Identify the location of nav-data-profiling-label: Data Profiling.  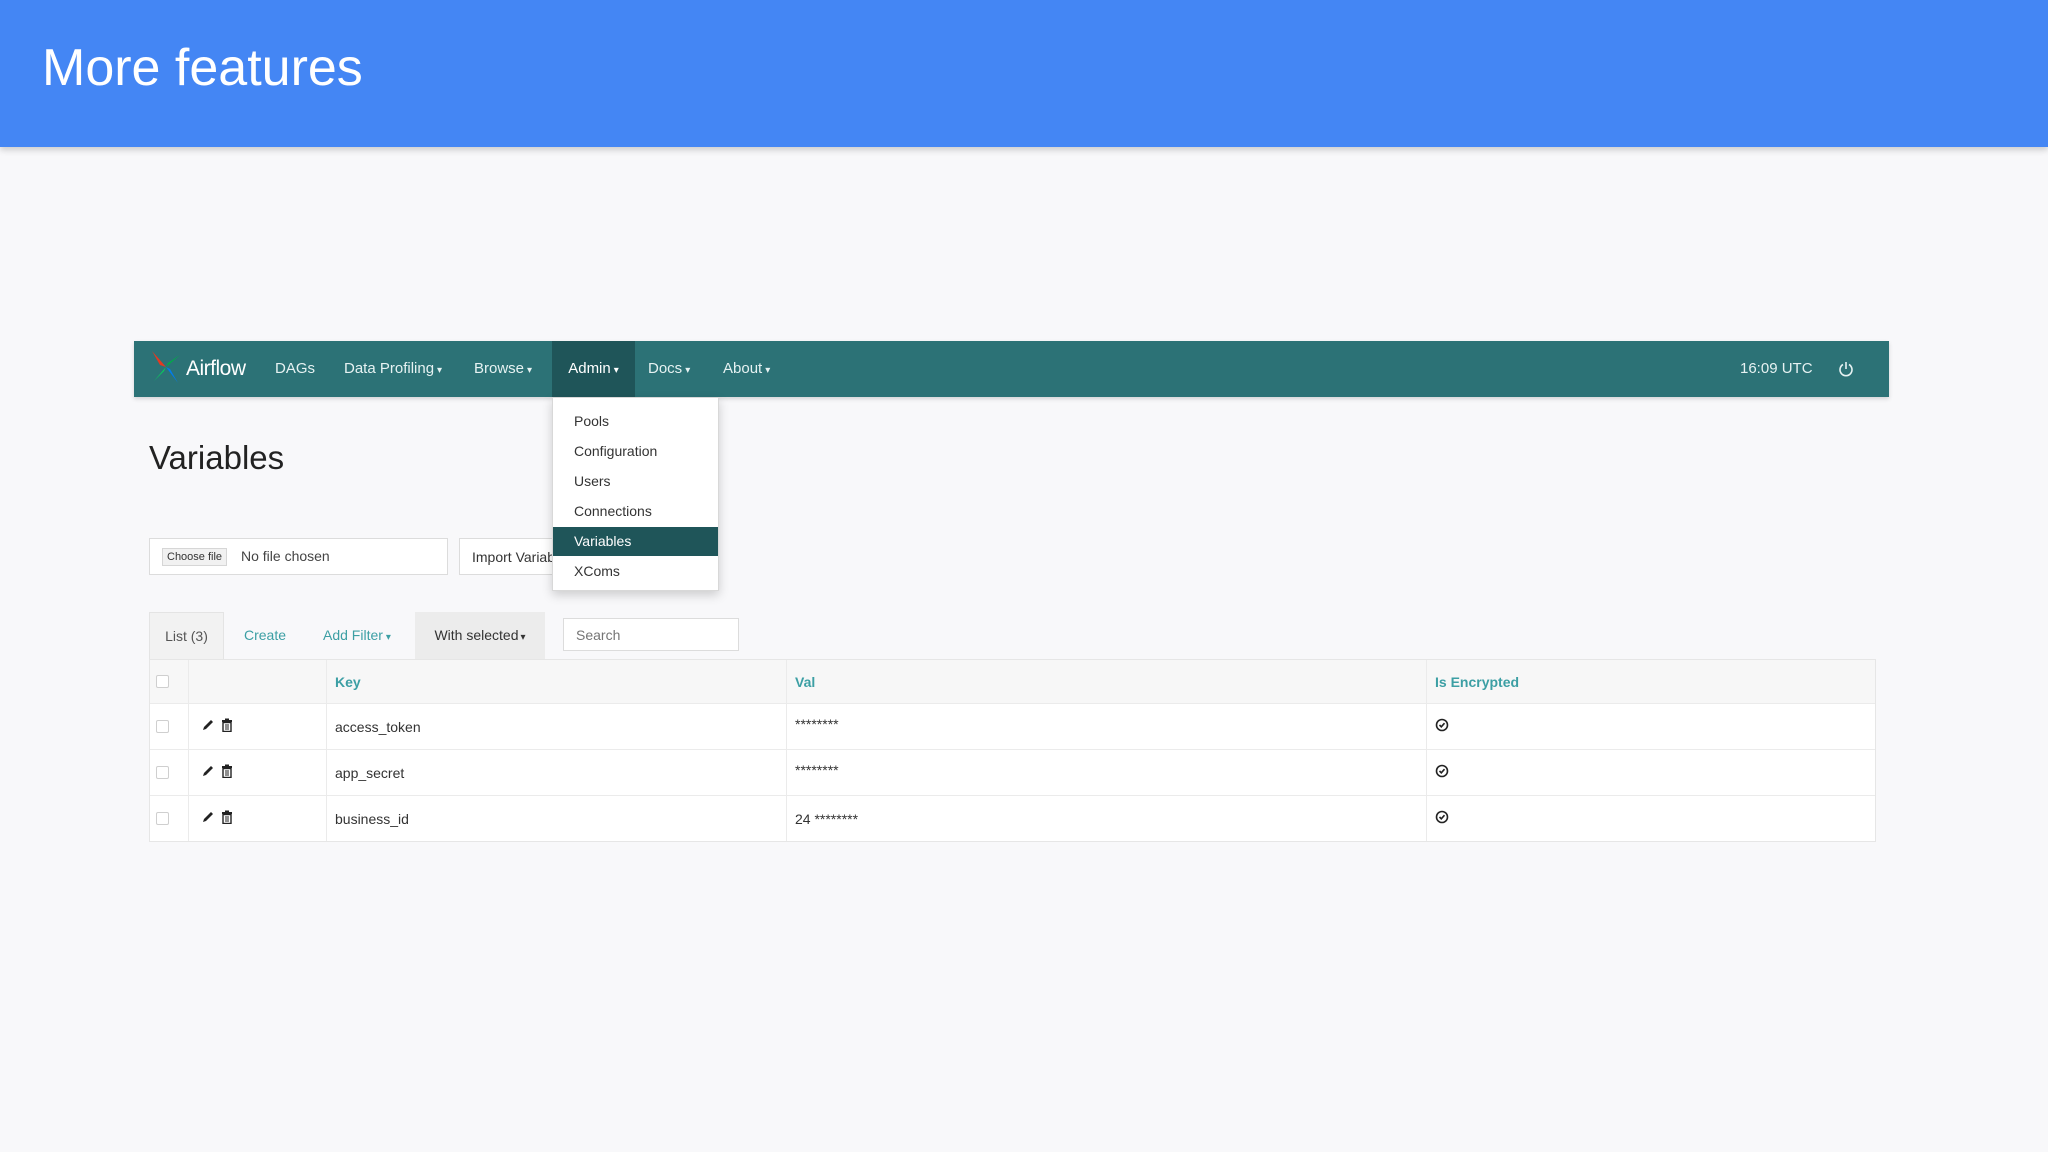
(389, 368).